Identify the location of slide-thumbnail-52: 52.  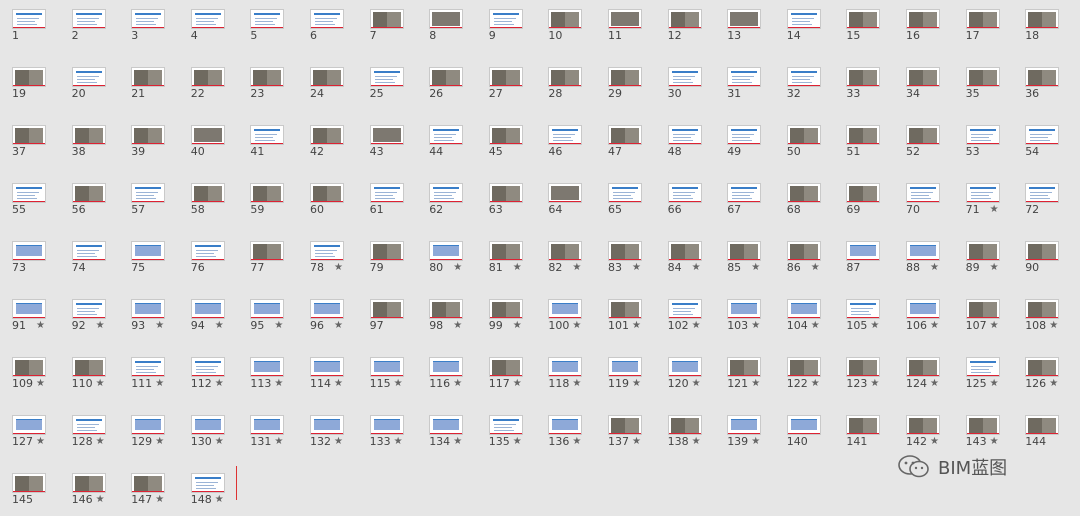
(923, 138).